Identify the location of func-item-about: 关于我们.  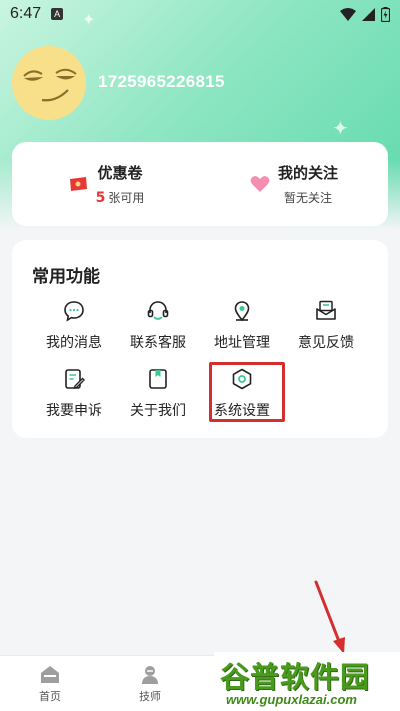
(158, 397).